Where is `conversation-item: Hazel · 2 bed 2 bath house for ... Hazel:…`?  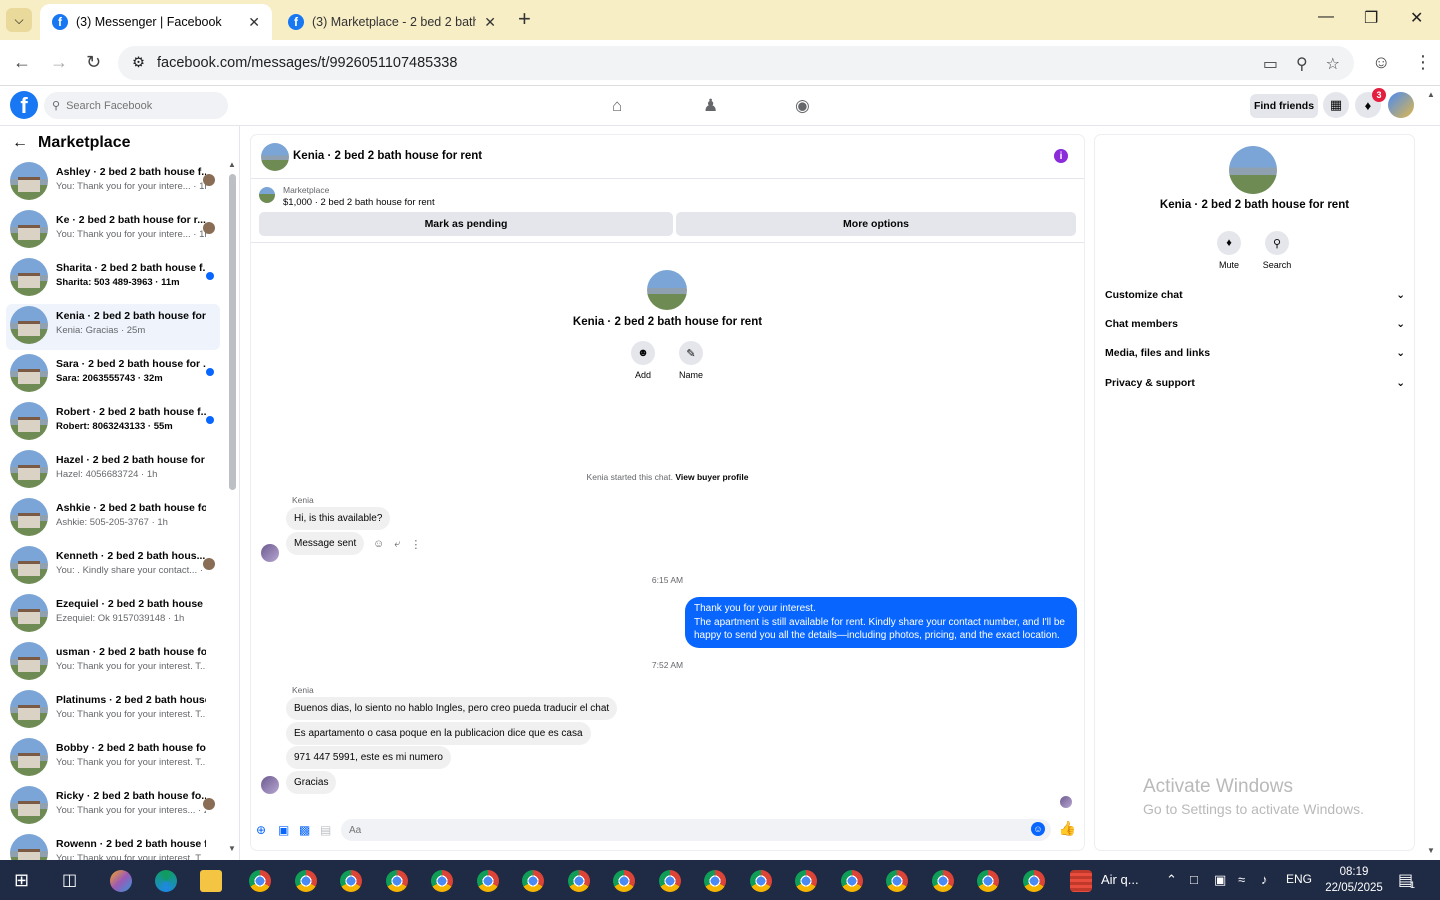 conversation-item: Hazel · 2 bed 2 bath house for ... Hazel:… is located at coordinates (113, 471).